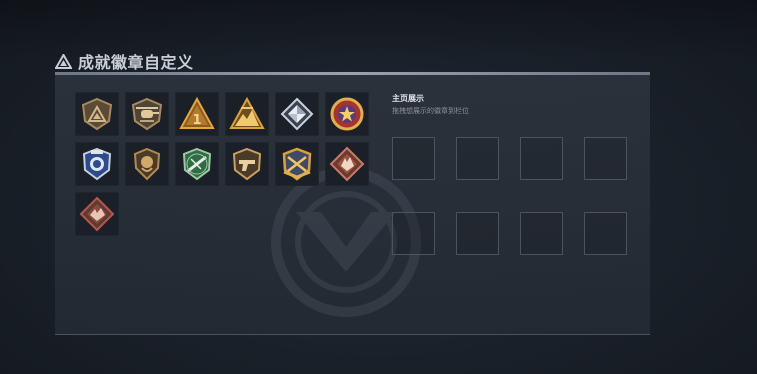  I want to click on badge-lion-crest, so click(147, 164).